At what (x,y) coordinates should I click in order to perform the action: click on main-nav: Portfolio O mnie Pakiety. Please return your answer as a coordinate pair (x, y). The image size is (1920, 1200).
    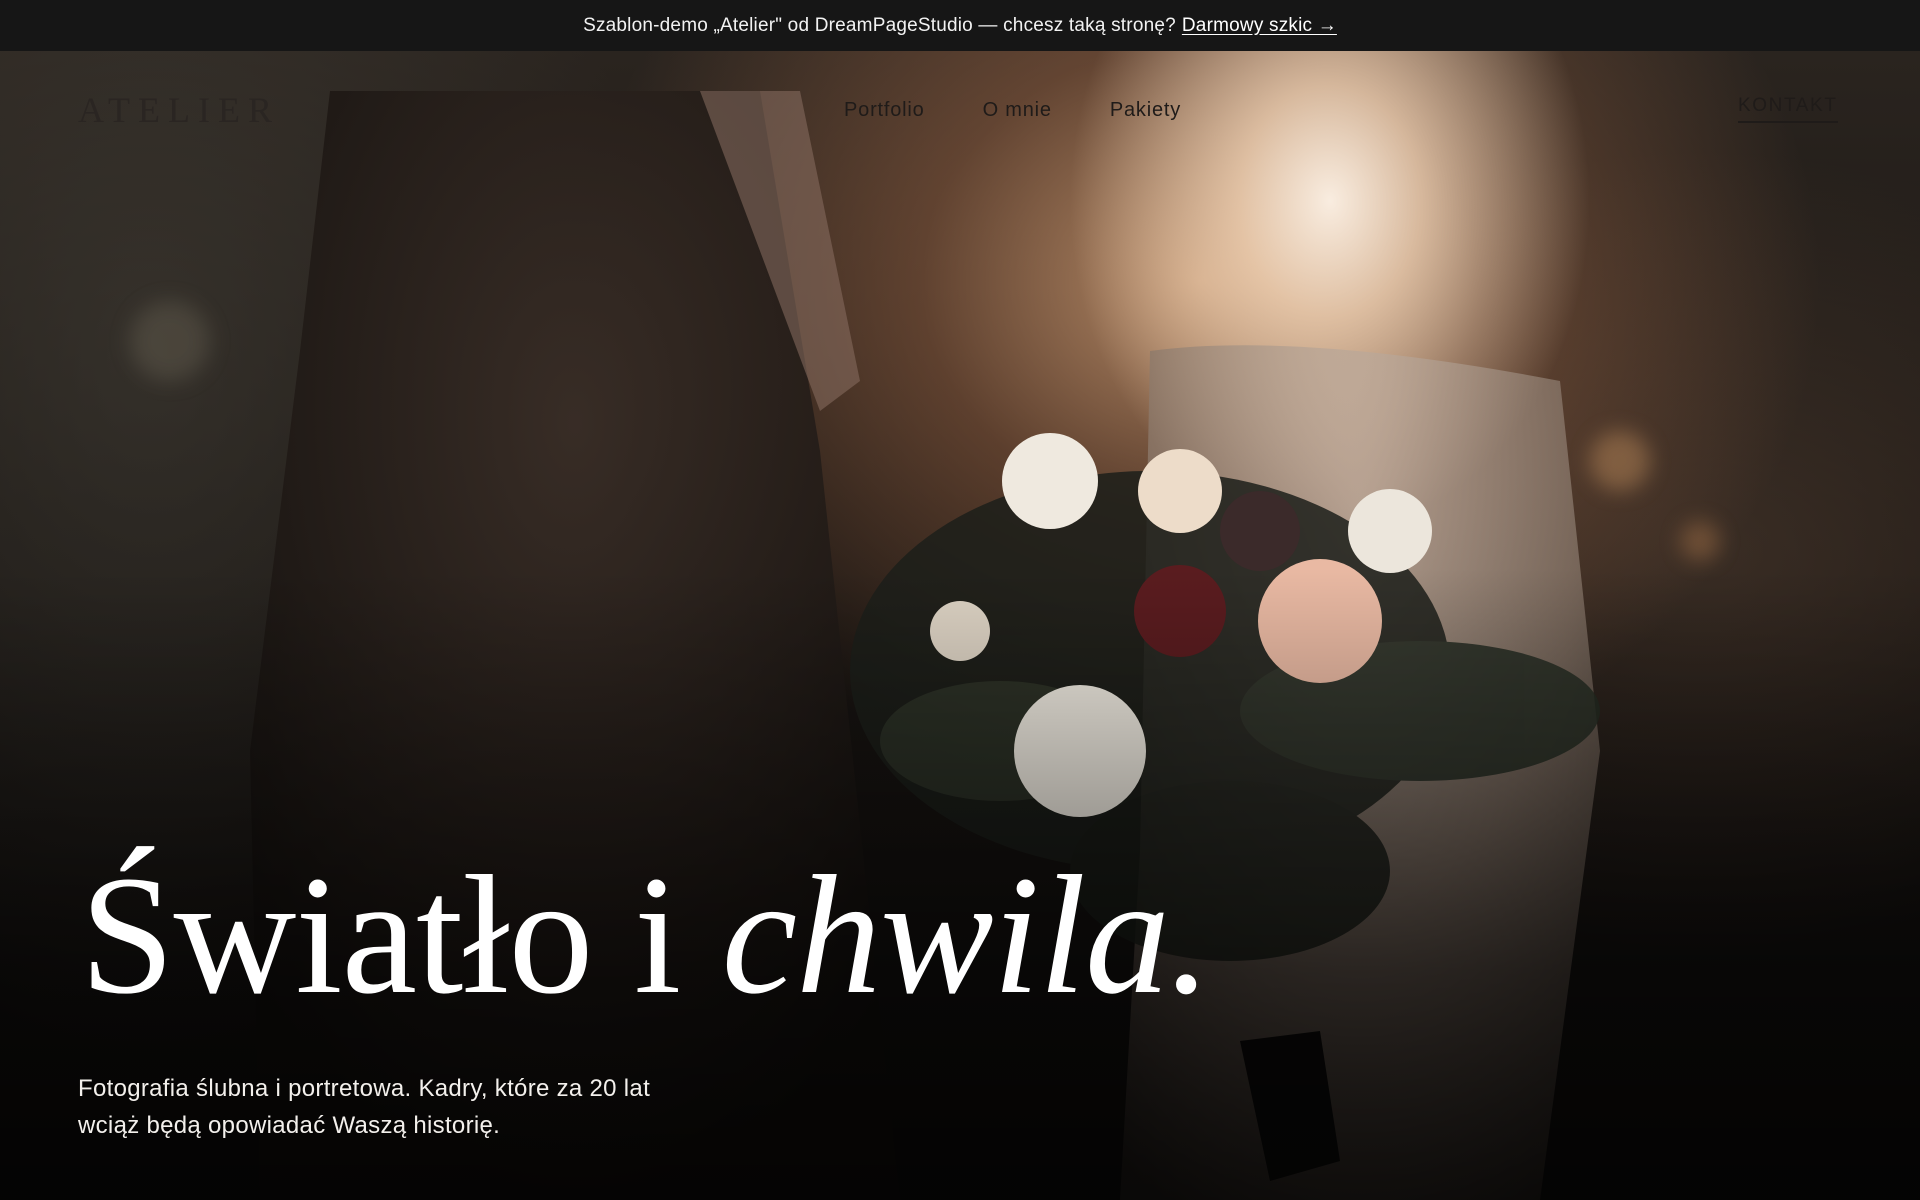
    Looking at the image, I should click on (1012, 110).